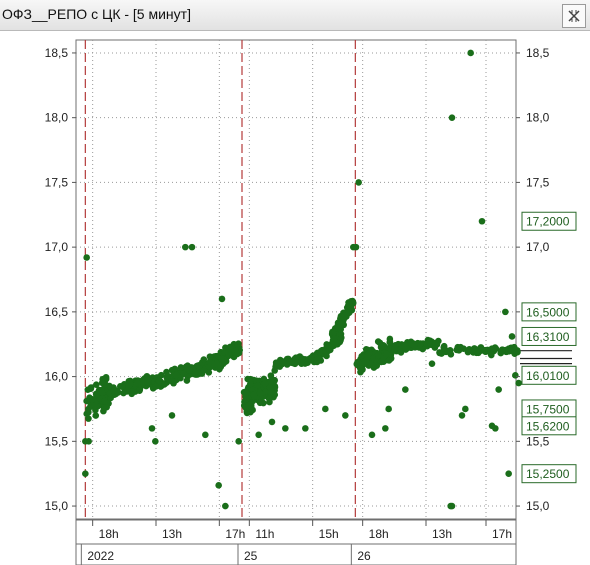  Describe the element at coordinates (538, 441) in the screenshot. I see `right-y-tick-label: 15,5` at that location.